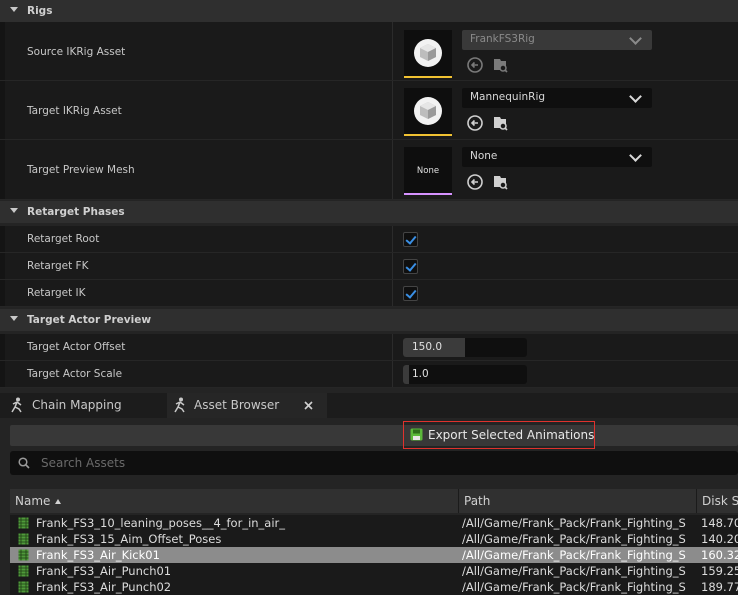  I want to click on asset-disk-size: 140.20, so click(719, 539).